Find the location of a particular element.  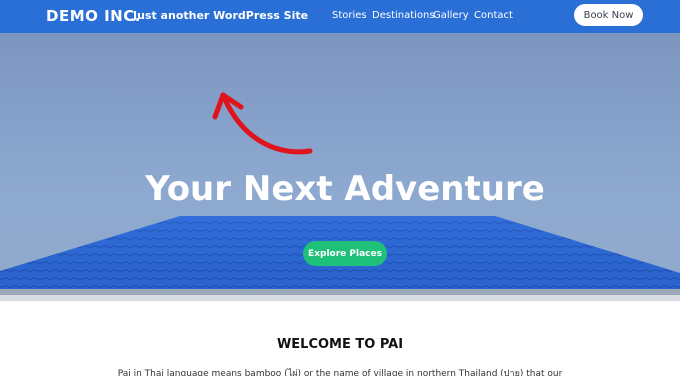

nav-item-contact: Contact is located at coordinates (493, 15).